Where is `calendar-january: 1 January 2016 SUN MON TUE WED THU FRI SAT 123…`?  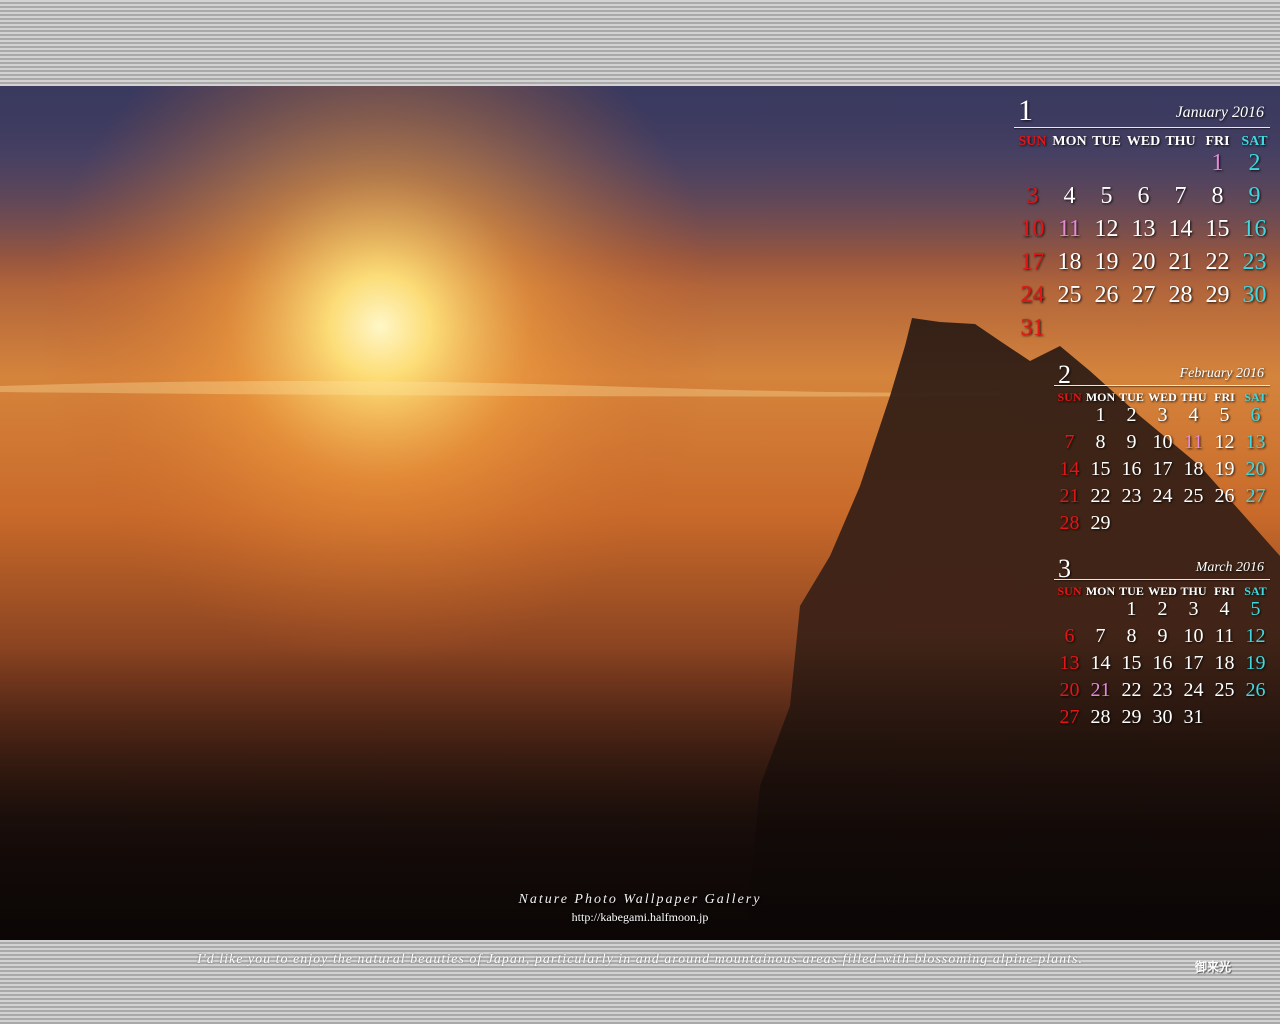 calendar-january: 1 January 2016 SUN MON TUE WED THU FRI SAT 123… is located at coordinates (1142, 221).